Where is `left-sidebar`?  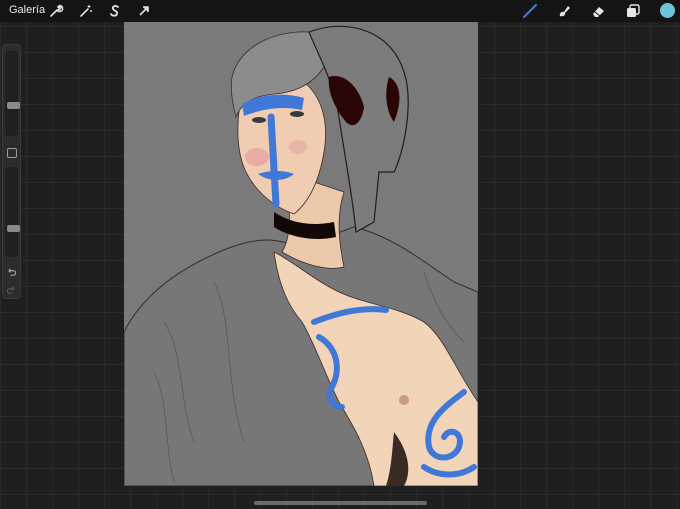 left-sidebar is located at coordinates (11, 171).